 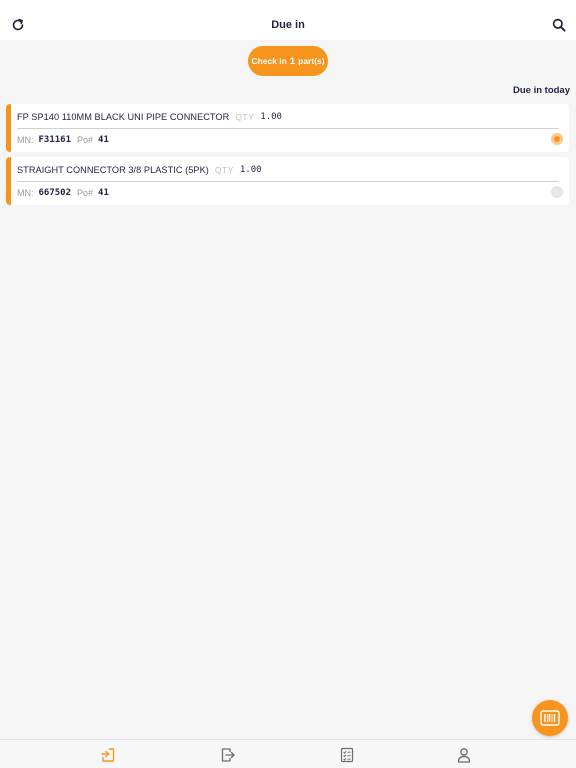 I want to click on page-title: Due in, so click(x=288, y=25).